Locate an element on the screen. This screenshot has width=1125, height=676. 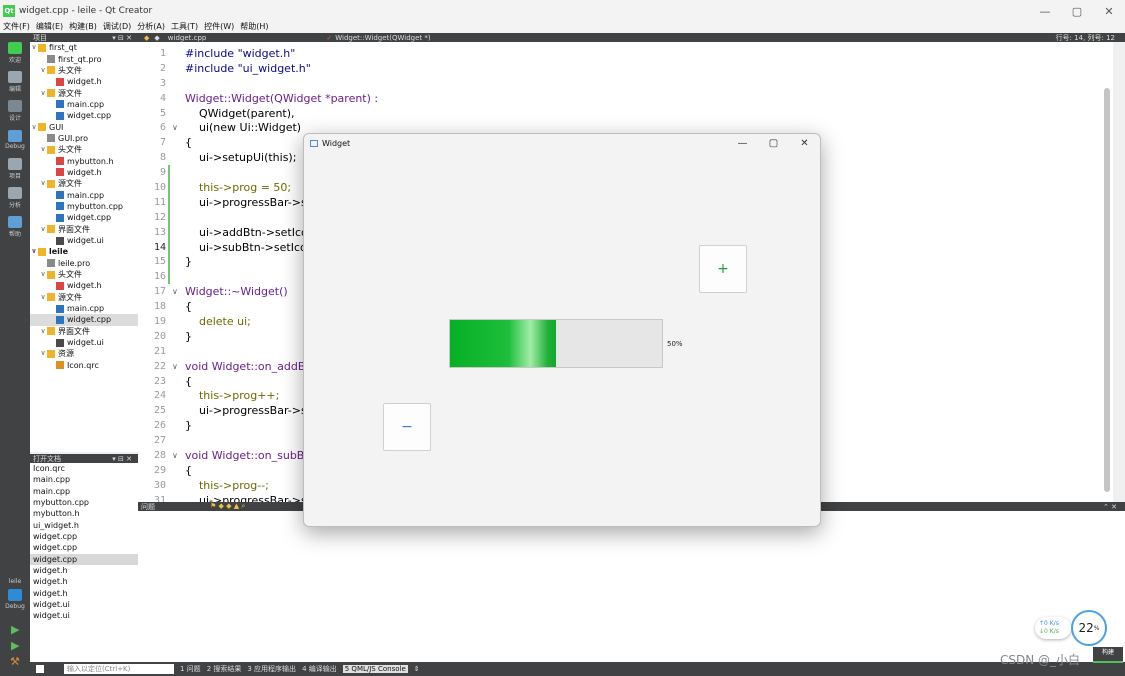
mode-0: 欢迎 is located at coordinates (15, 53).